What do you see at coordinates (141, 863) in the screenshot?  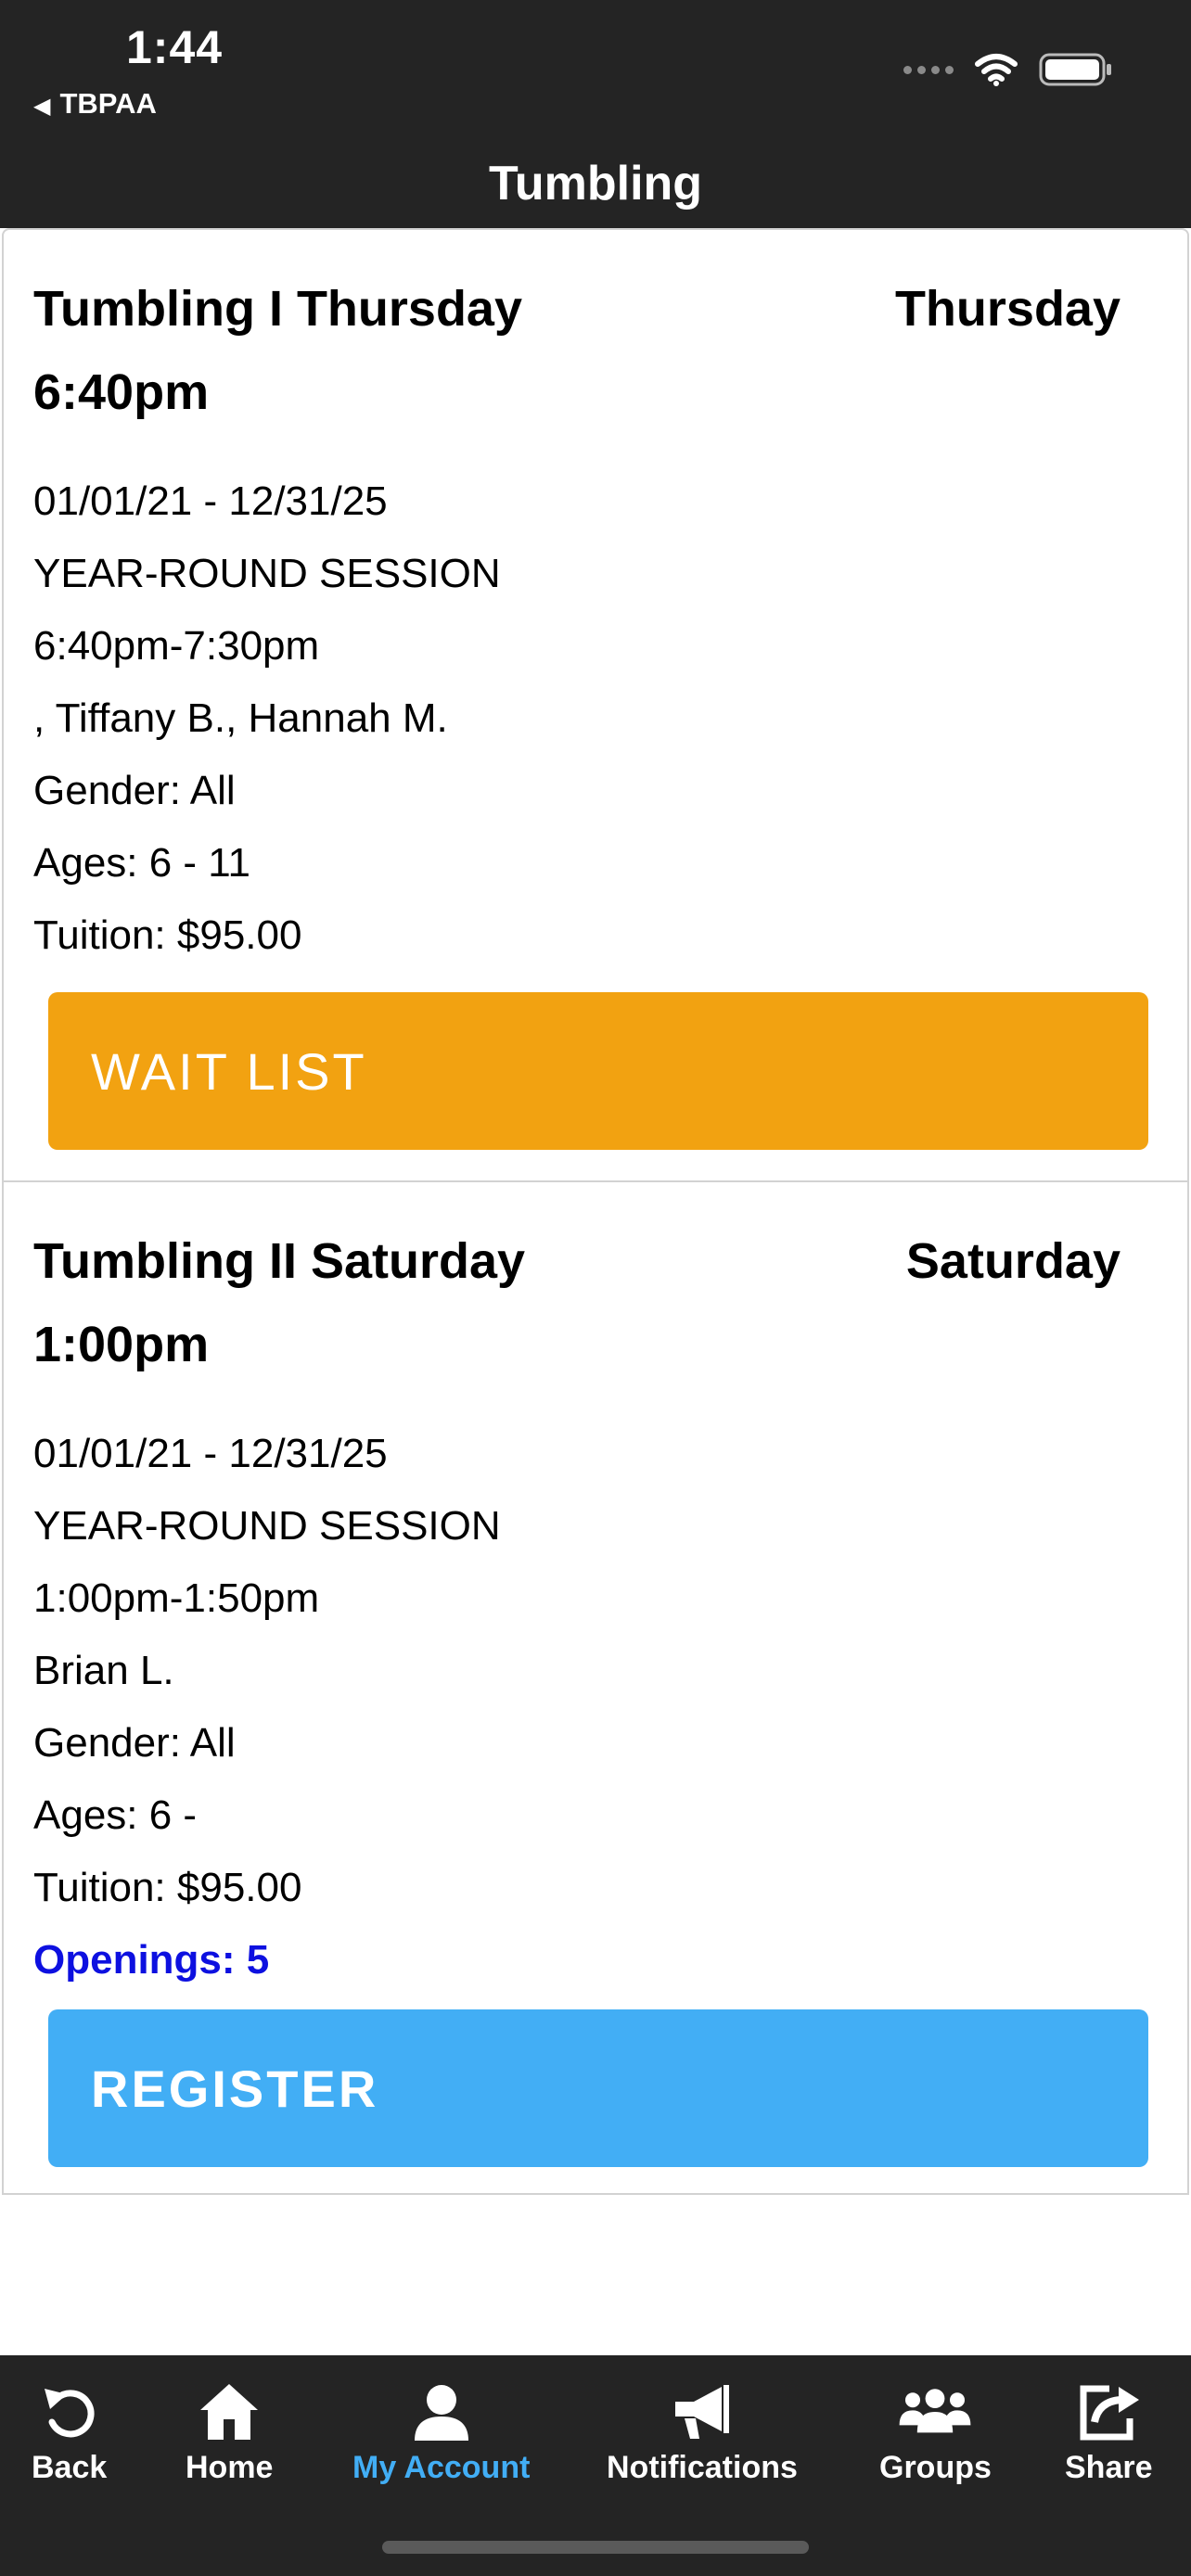 I see `class-ages: Ages: 6 - 11` at bounding box center [141, 863].